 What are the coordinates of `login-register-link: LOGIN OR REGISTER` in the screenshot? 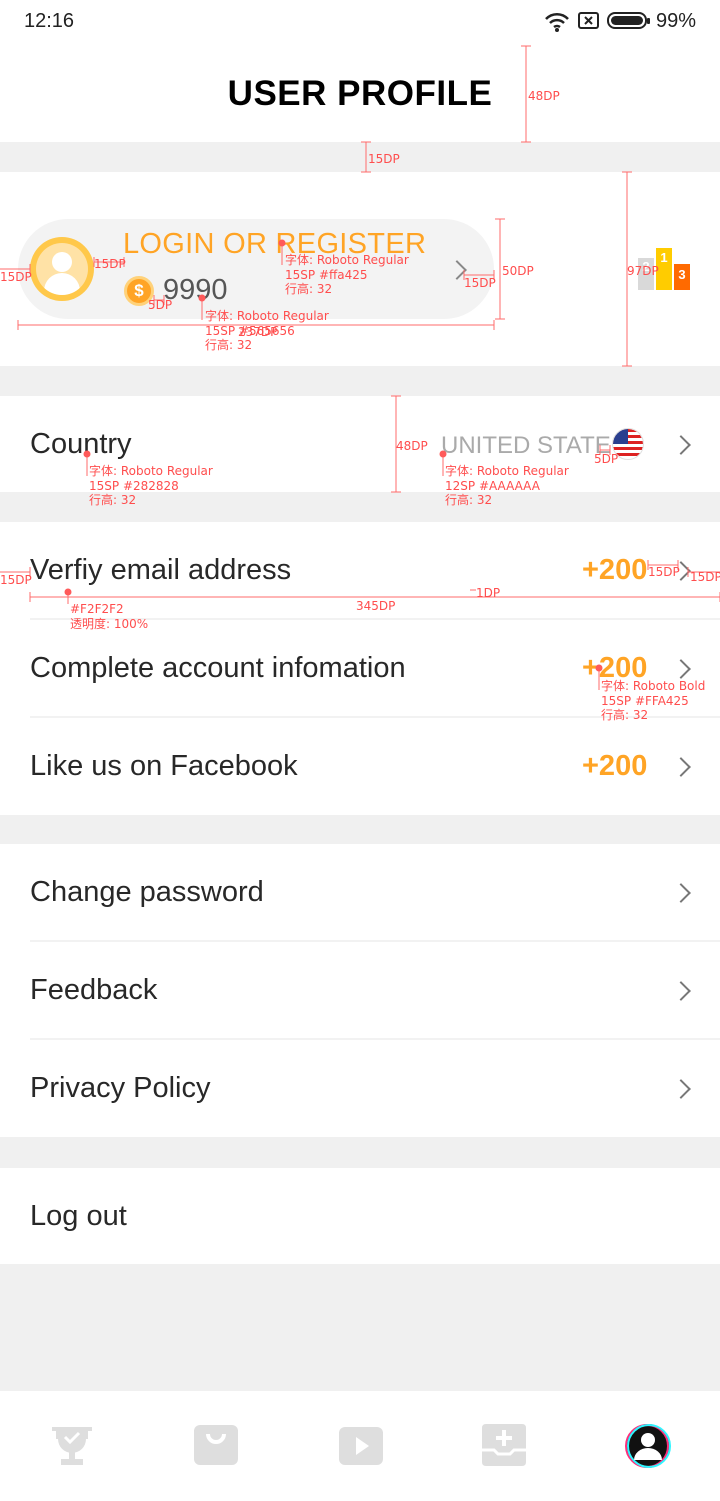 It's located at (274, 244).